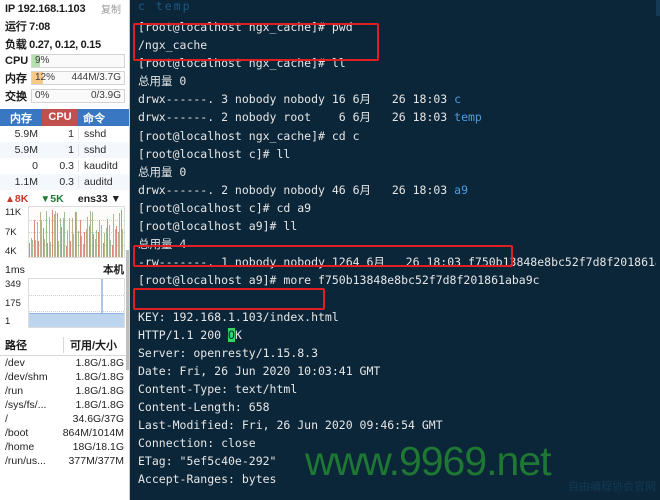 The image size is (660, 500). What do you see at coordinates (64, 96) in the screenshot?
I see `meter-row-swap: 交换 0% 0/3.9G` at bounding box center [64, 96].